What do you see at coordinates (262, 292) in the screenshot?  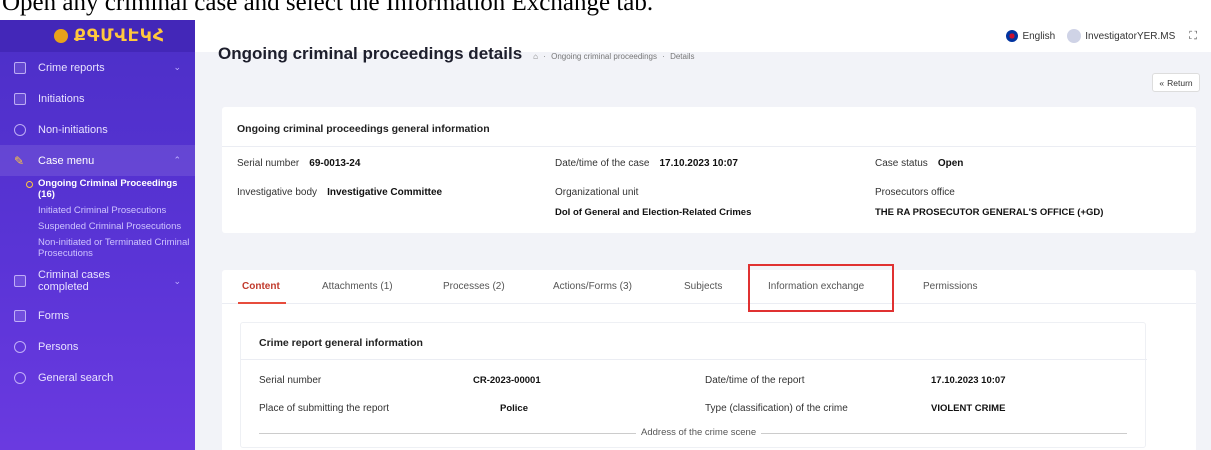 I see `tab-content: Content` at bounding box center [262, 292].